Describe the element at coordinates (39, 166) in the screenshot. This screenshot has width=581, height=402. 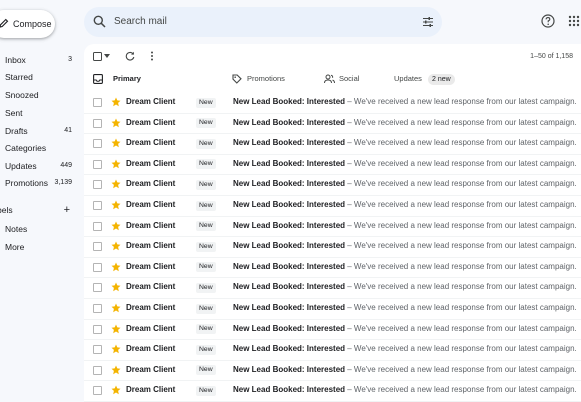
I see `nav-item-updates: Updates 449` at that location.